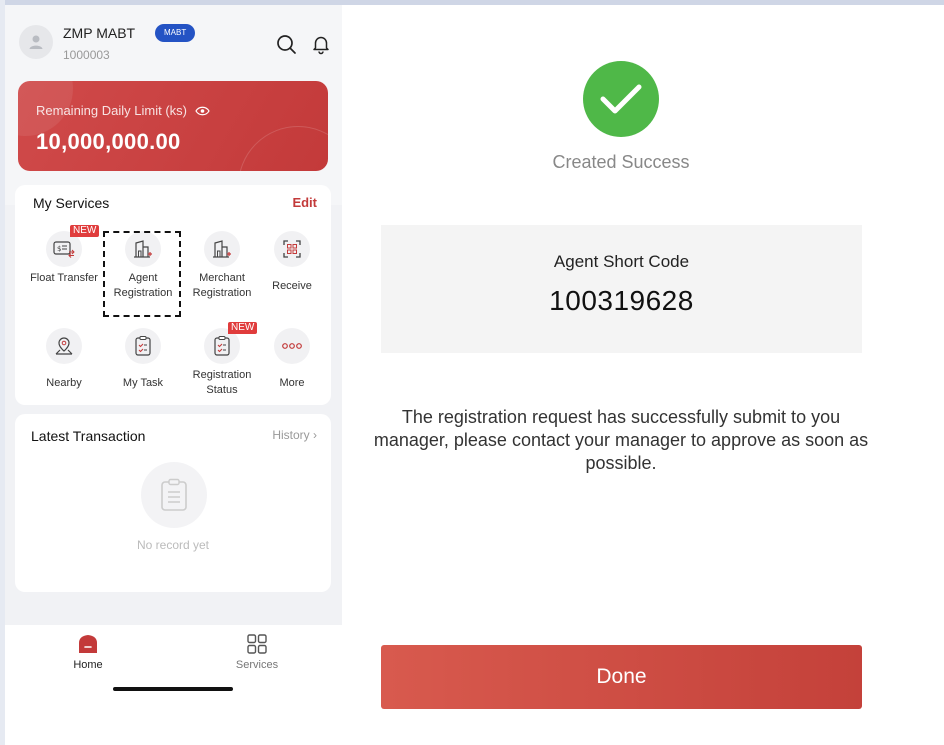 The width and height of the screenshot is (944, 745). Describe the element at coordinates (64, 346) in the screenshot. I see `map-pin-icon` at that location.